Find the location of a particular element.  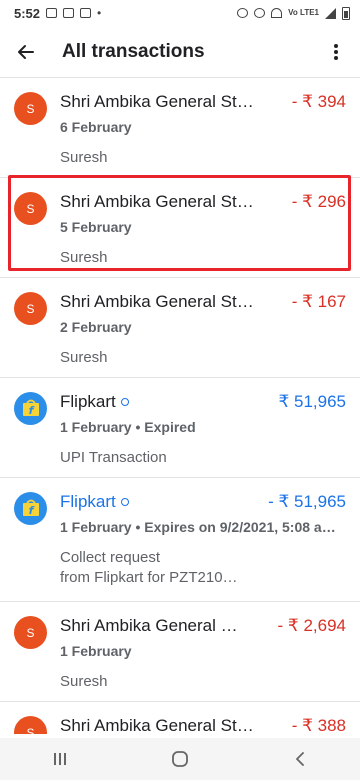

transaction-date: 1 February is located at coordinates (96, 651).